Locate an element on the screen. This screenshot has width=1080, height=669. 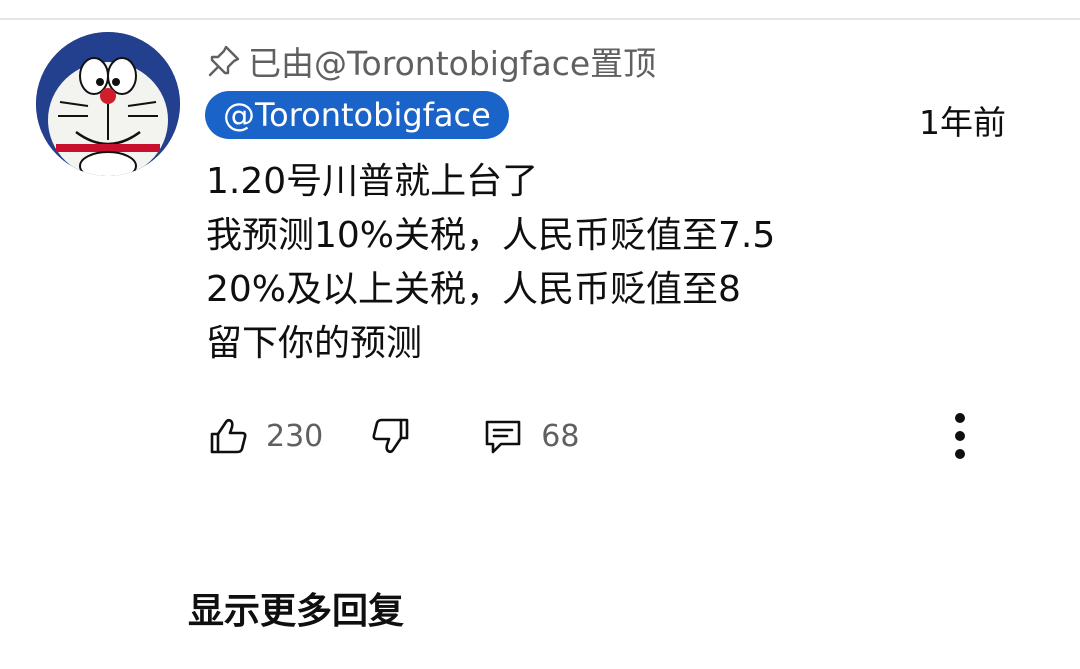
comment-line: 20%及以上关税，人民币贬值至8 is located at coordinates (473, 289).